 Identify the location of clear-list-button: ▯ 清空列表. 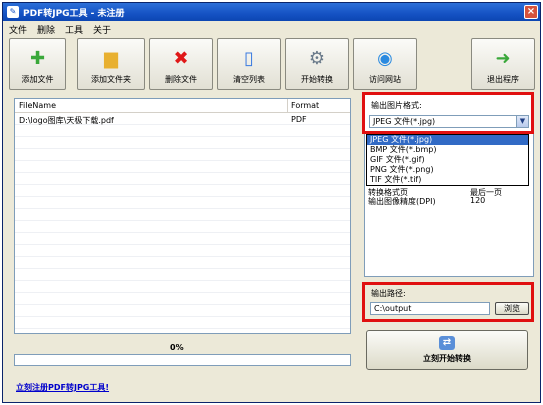
(249, 64).